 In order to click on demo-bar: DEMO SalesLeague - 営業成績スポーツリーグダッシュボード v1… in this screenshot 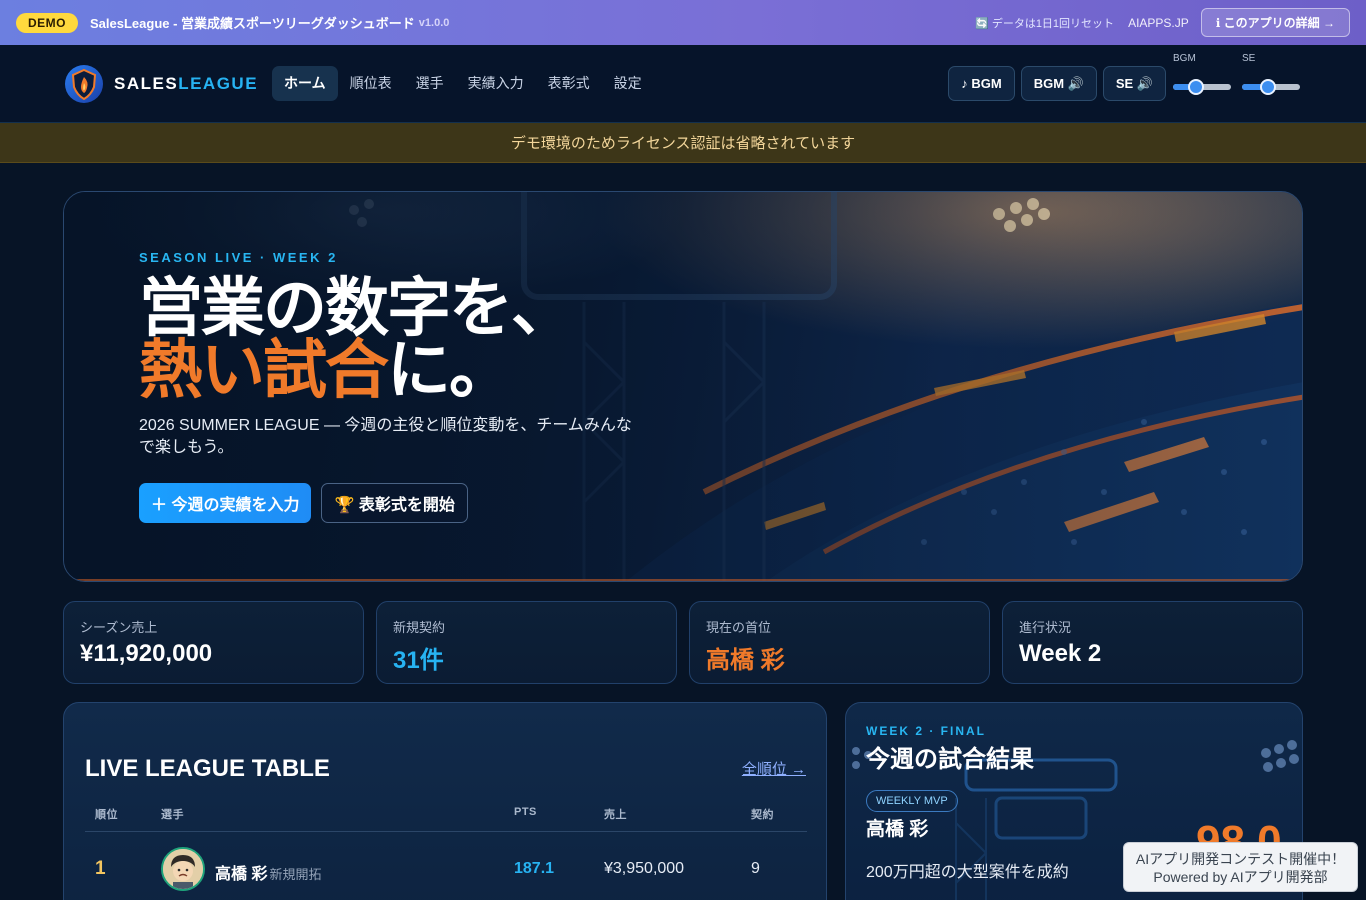, I will do `click(683, 22)`.